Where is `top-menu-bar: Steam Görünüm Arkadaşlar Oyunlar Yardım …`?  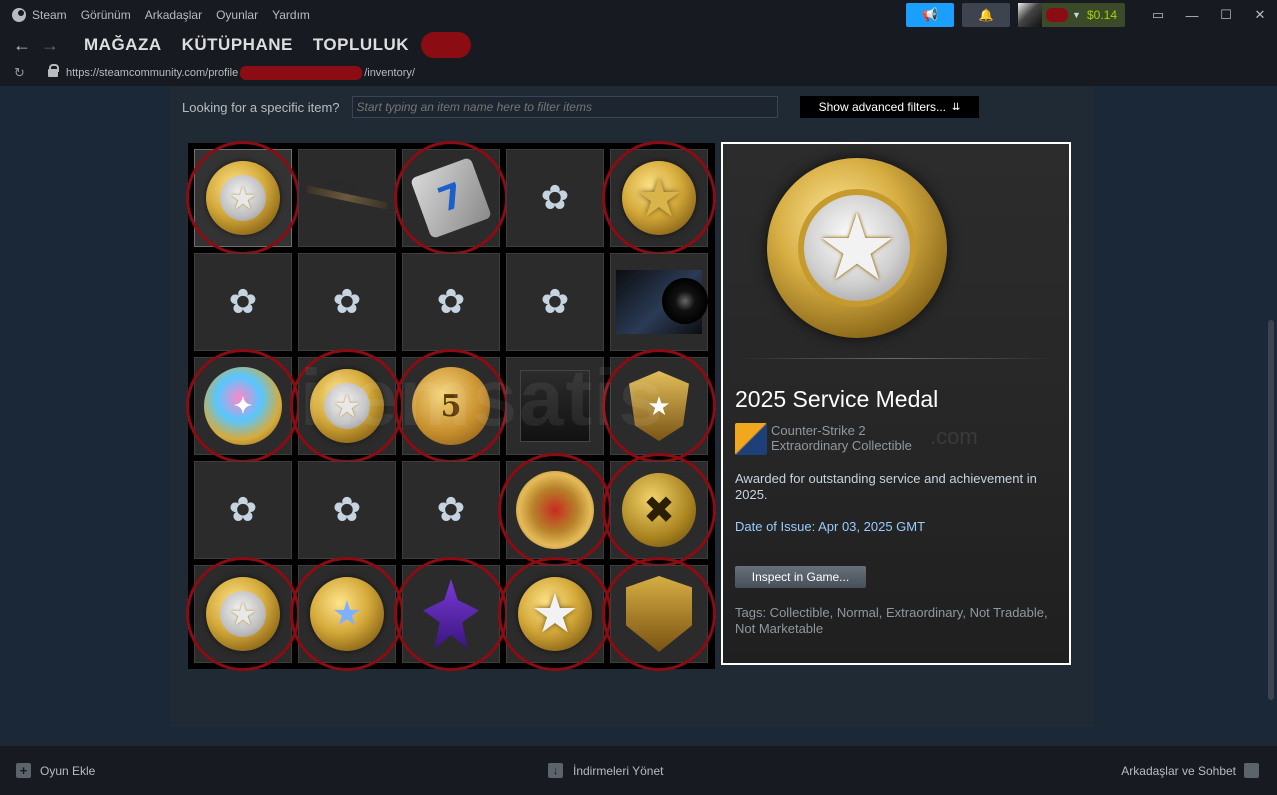 top-menu-bar: Steam Görünüm Arkadaşlar Oyunlar Yardım … is located at coordinates (638, 15).